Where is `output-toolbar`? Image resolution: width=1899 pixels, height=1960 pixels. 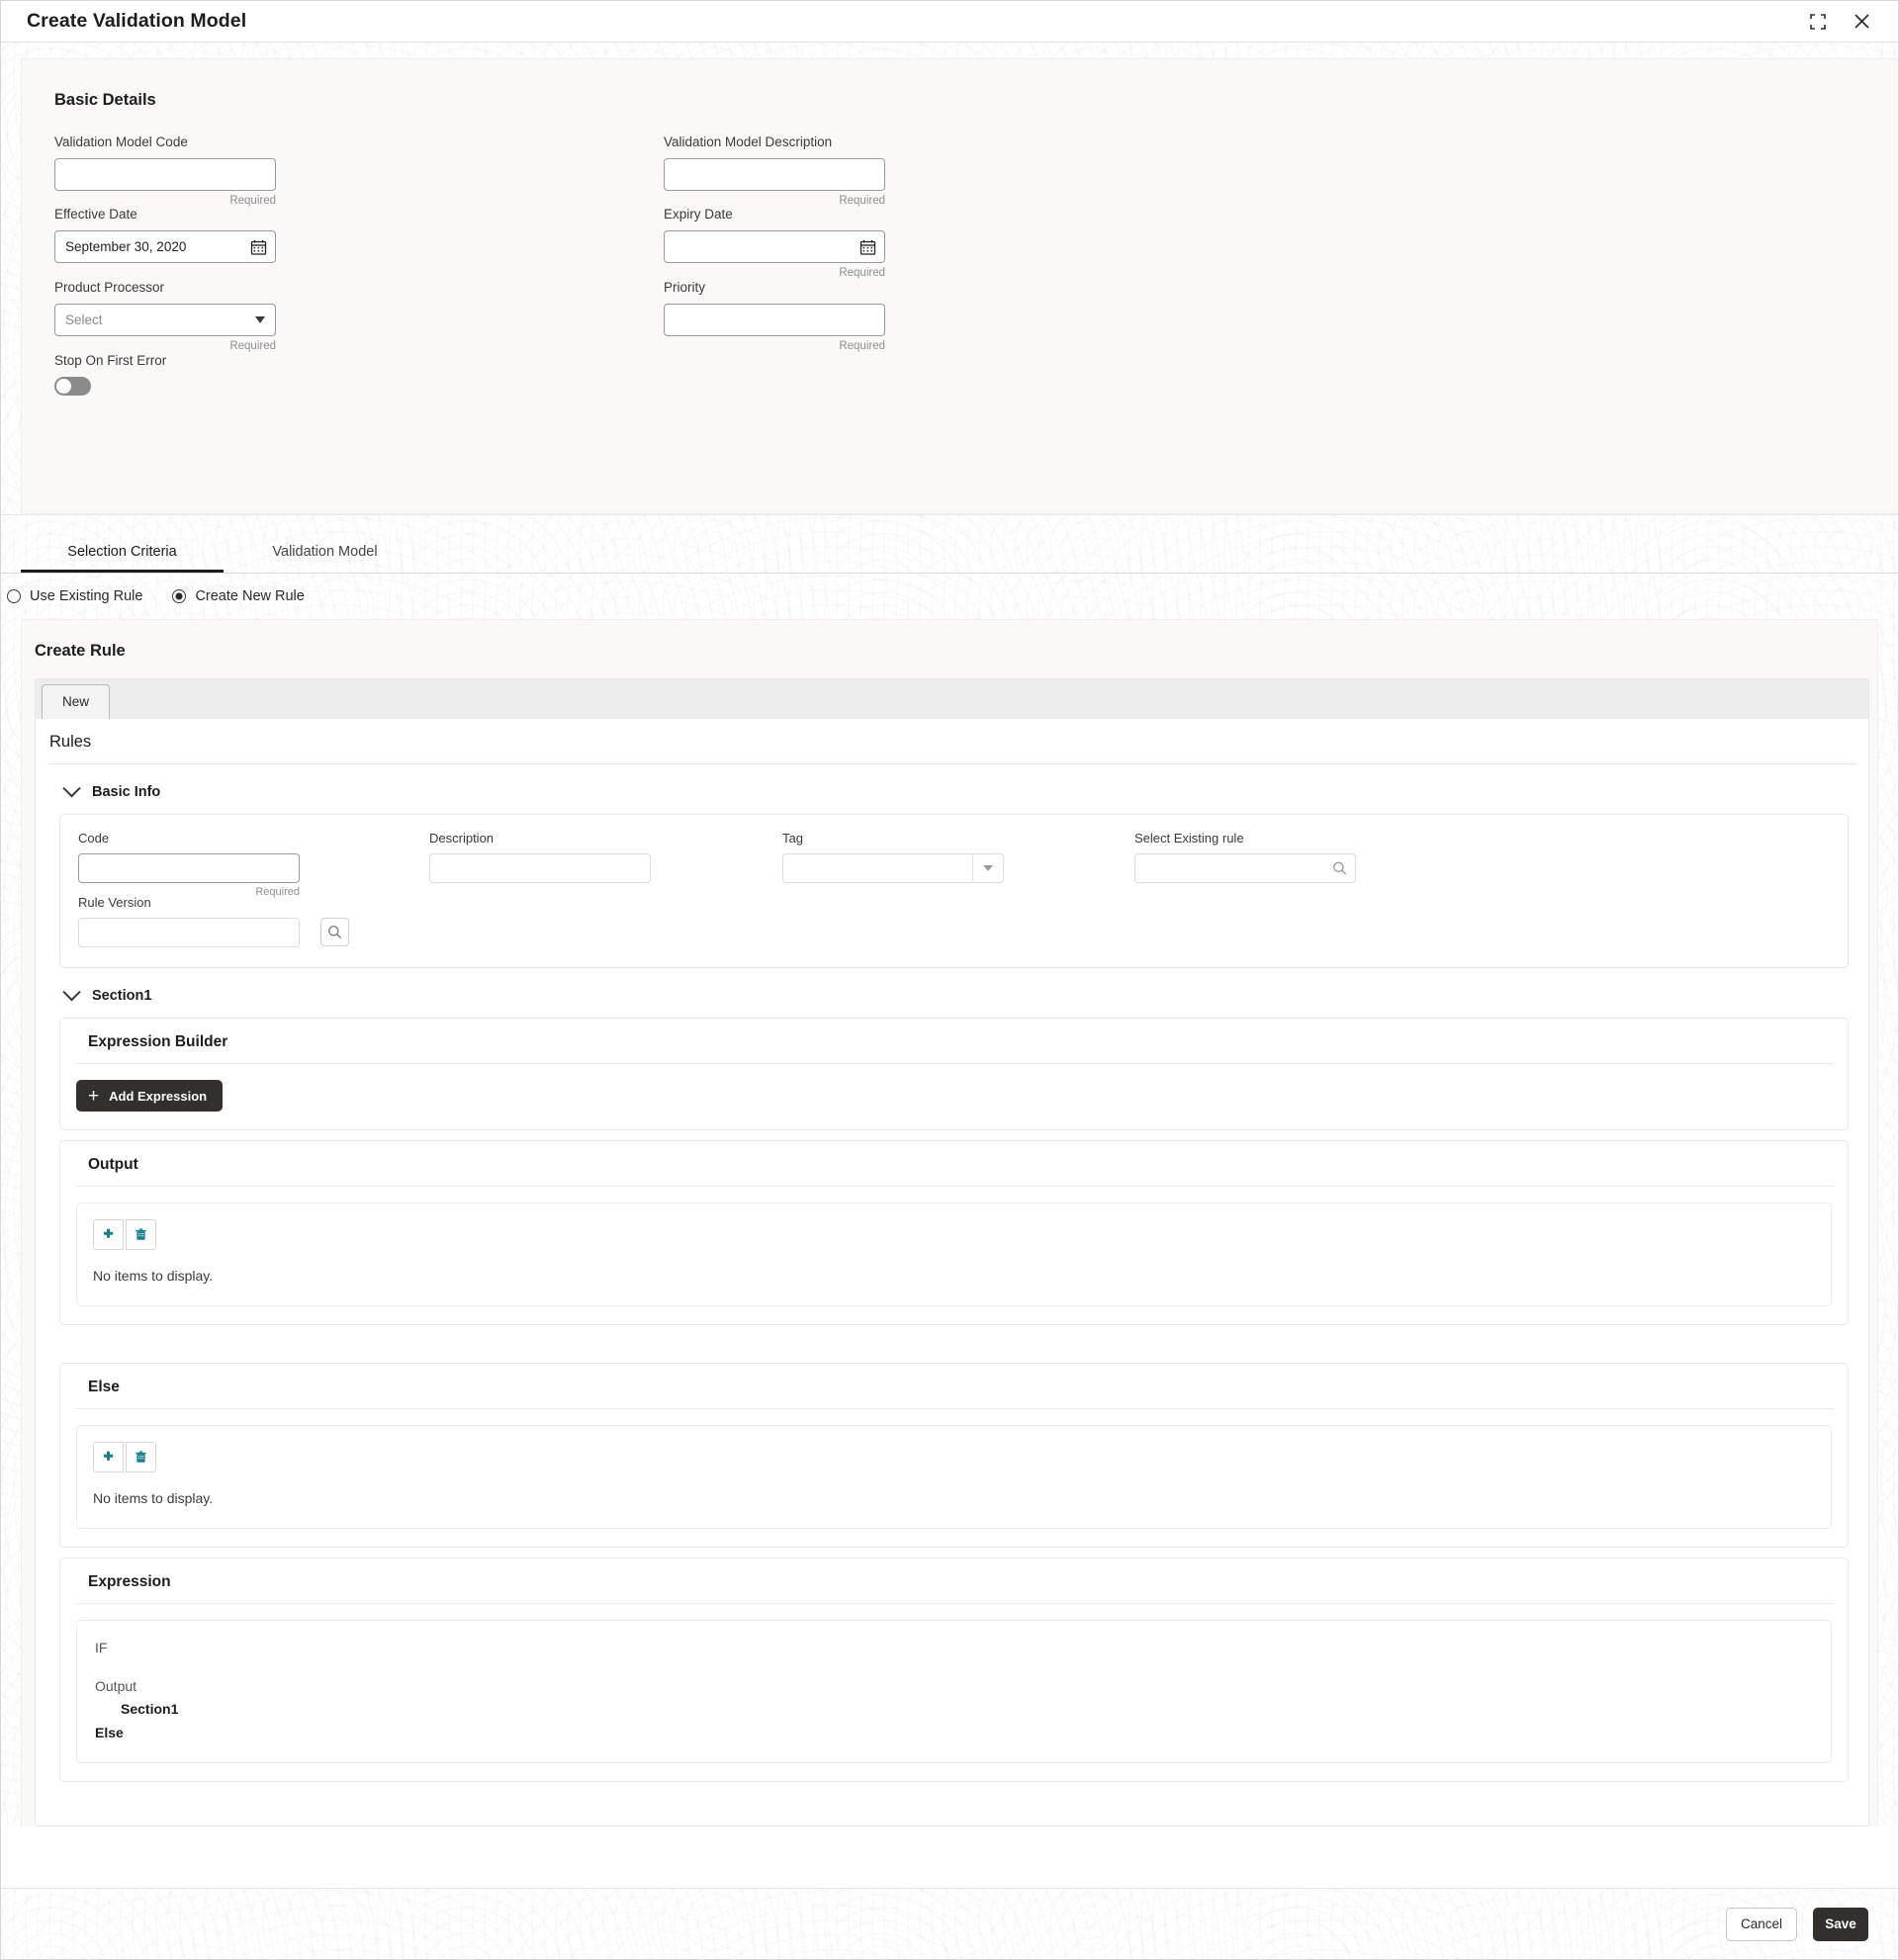
output-toolbar is located at coordinates (954, 1235).